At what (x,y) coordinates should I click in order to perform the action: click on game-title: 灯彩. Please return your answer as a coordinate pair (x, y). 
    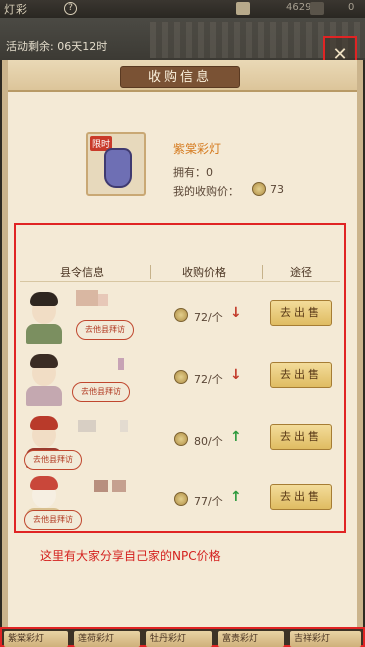
    Looking at the image, I should click on (16, 9).